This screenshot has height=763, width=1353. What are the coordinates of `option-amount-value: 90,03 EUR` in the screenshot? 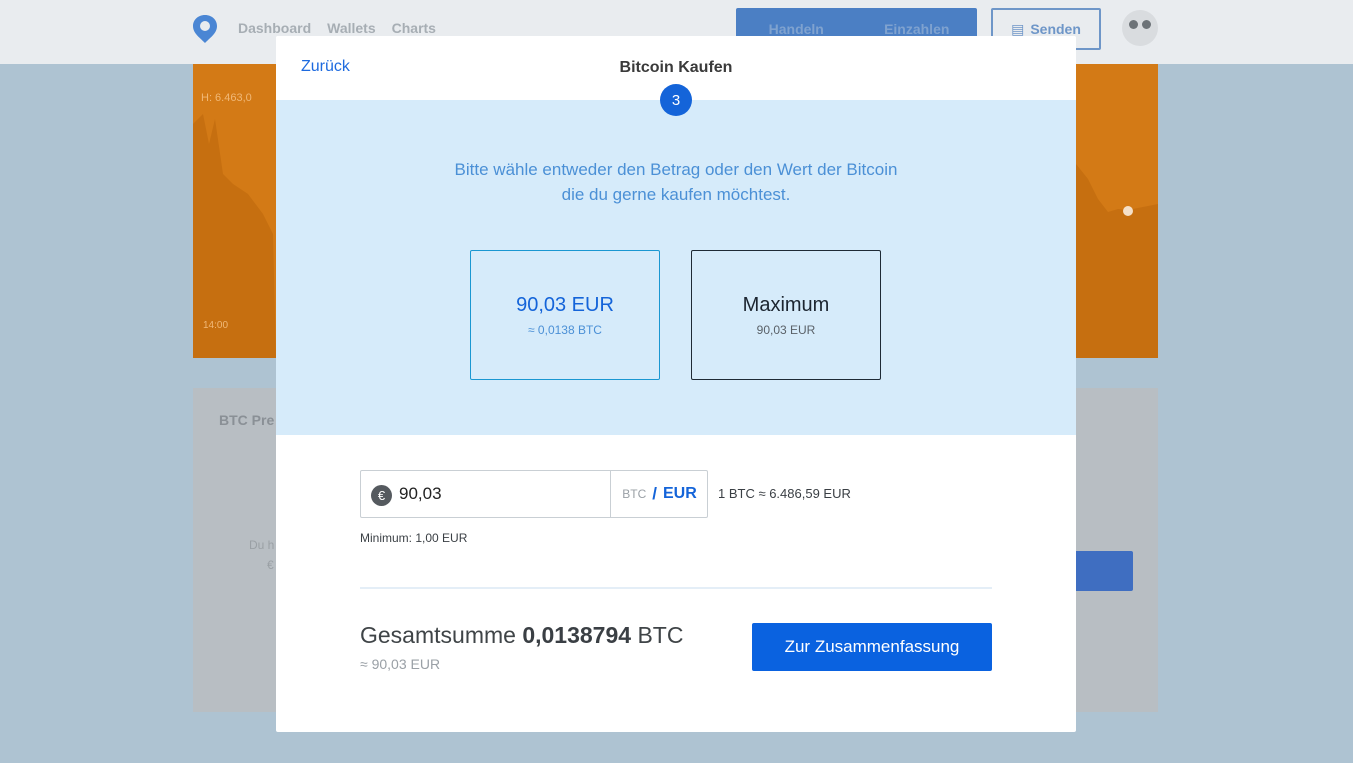 It's located at (565, 304).